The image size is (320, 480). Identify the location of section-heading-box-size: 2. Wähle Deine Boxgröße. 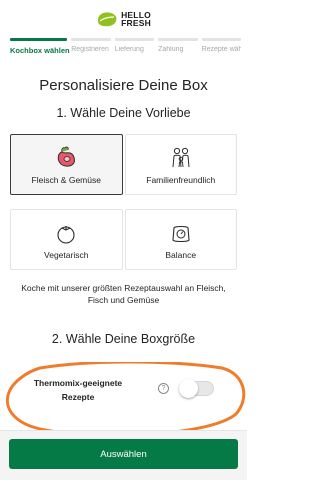
(123, 339).